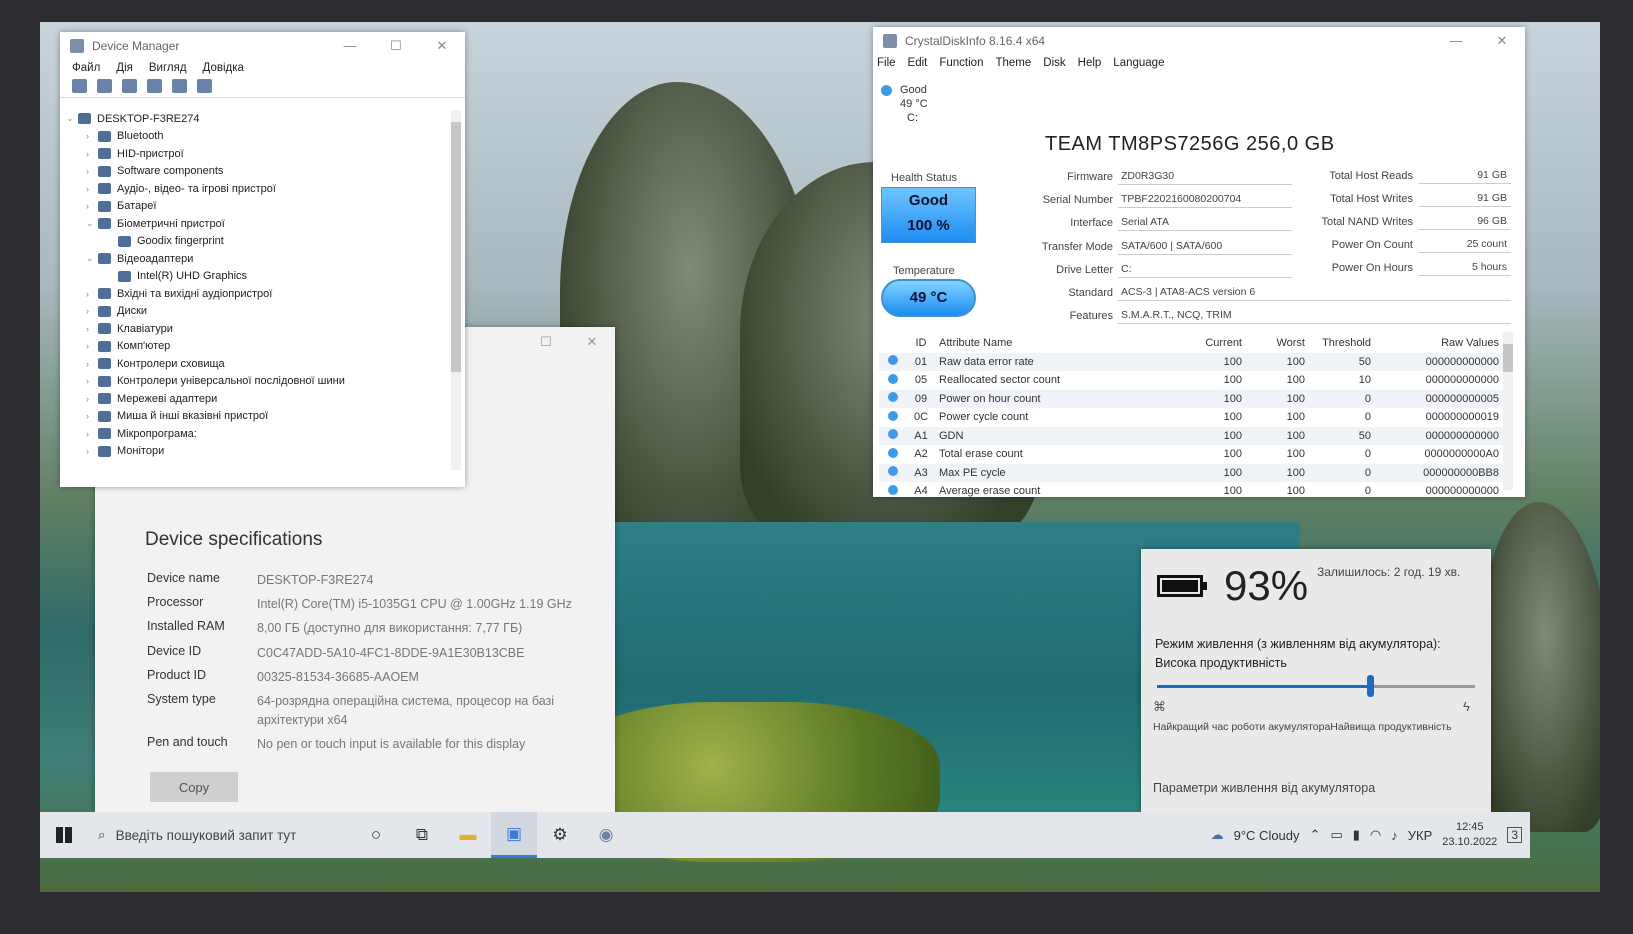 This screenshot has height=934, width=1633. I want to click on menu-theme: Theme, so click(1013, 63).